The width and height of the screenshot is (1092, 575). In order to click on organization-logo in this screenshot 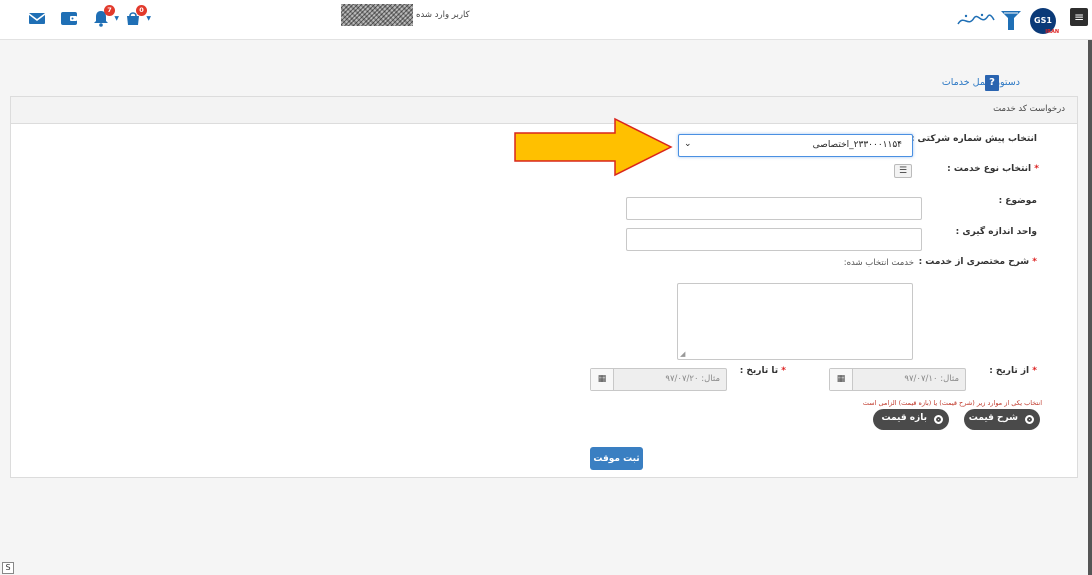, I will do `click(976, 20)`.